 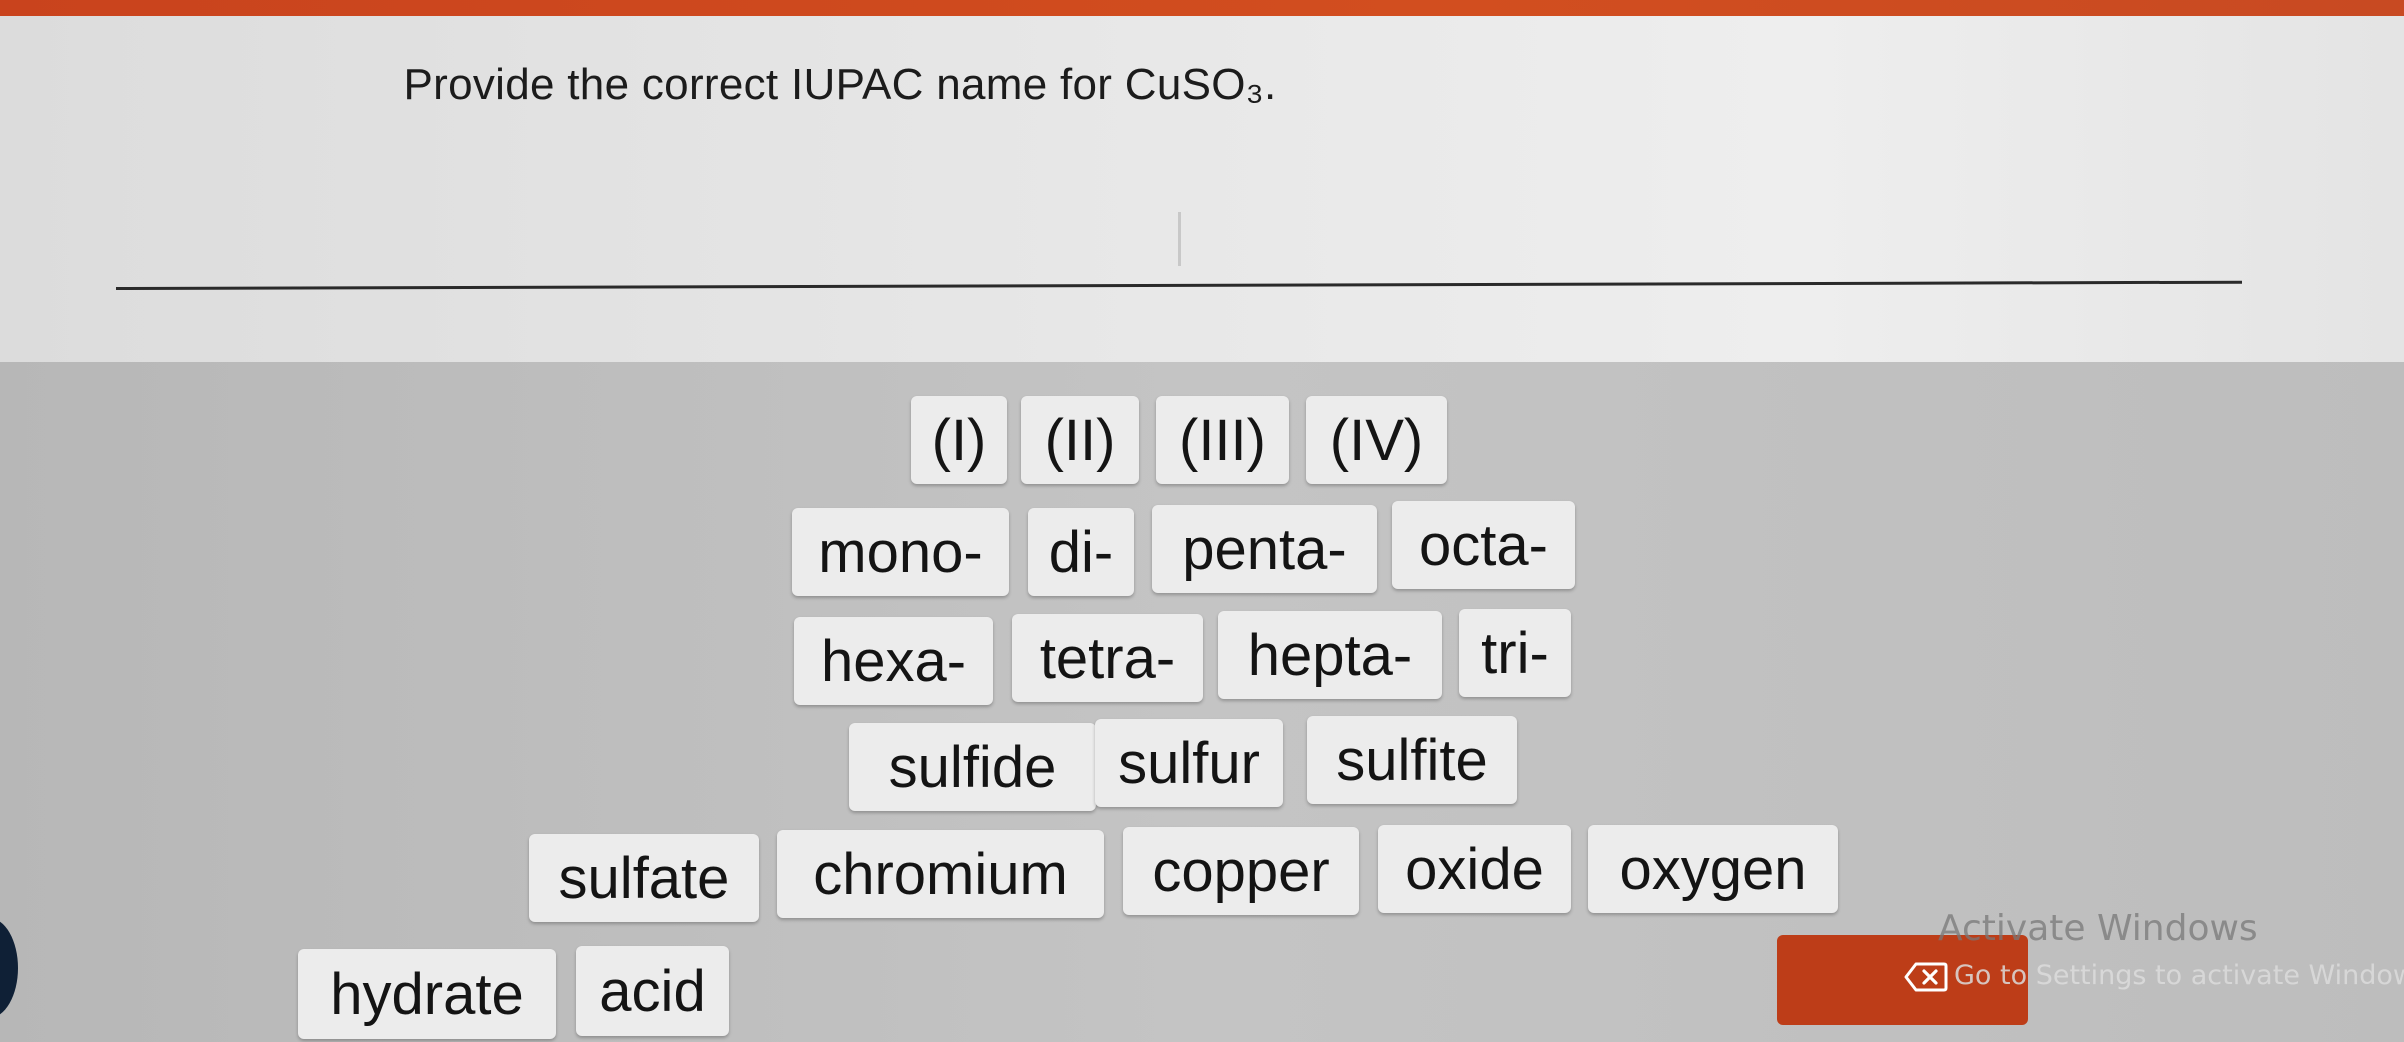 What do you see at coordinates (940, 874) in the screenshot?
I see `tile-chromium: chromium` at bounding box center [940, 874].